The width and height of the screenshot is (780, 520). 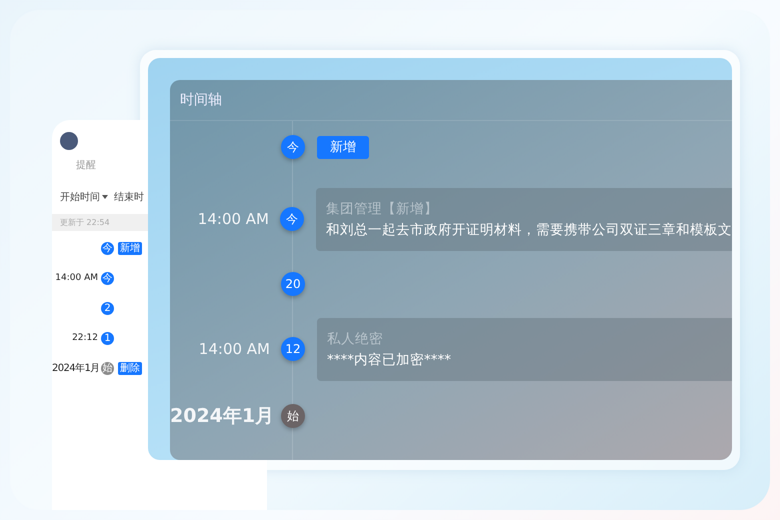 I want to click on tab: 提醒, so click(x=86, y=165).